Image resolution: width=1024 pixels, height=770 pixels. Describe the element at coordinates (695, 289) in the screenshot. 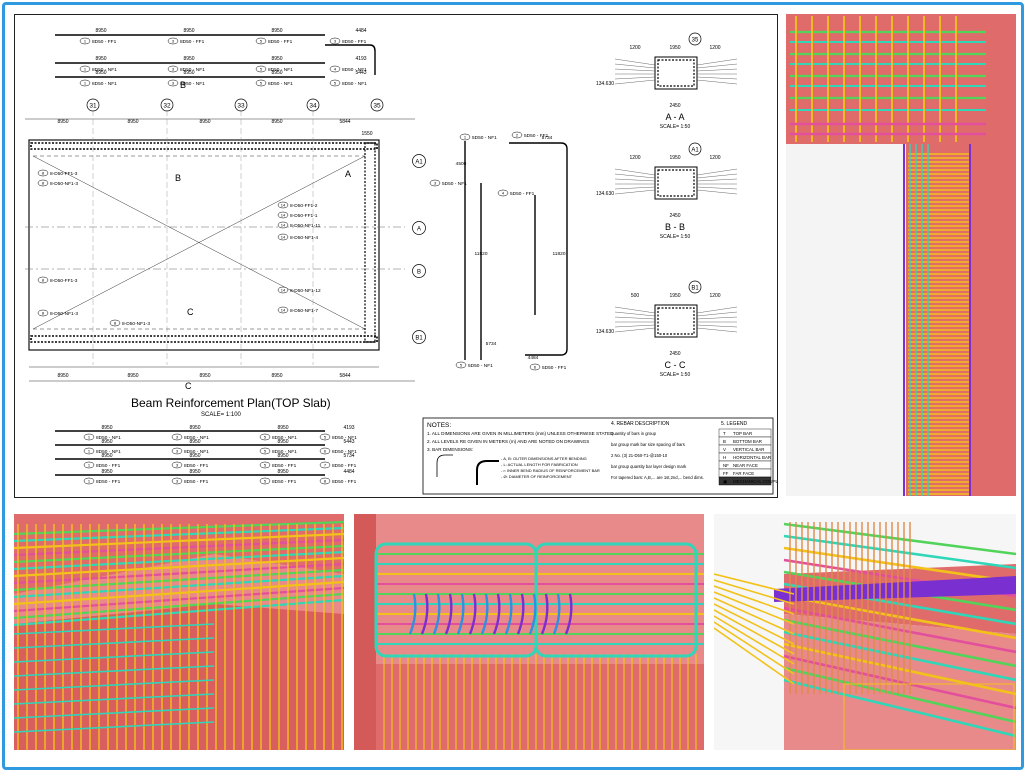

I see `grid-label: B1` at that location.